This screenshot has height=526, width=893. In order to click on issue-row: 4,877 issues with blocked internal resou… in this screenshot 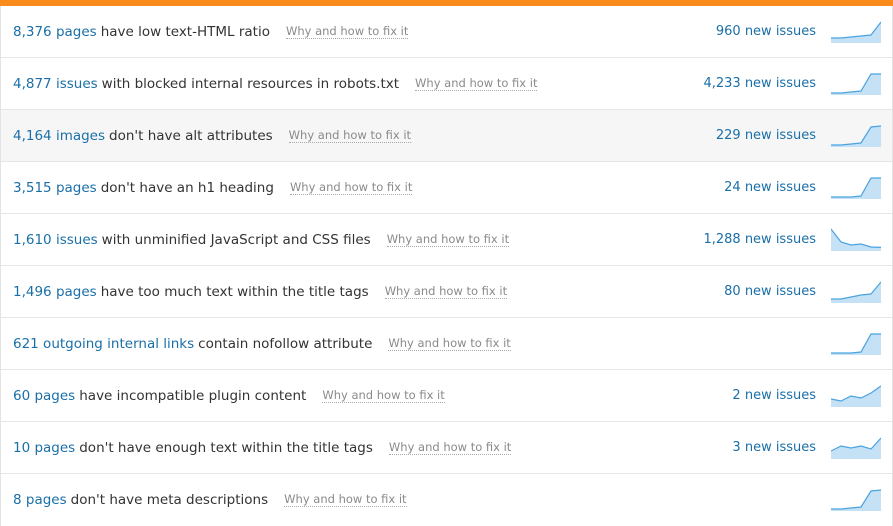, I will do `click(446, 84)`.